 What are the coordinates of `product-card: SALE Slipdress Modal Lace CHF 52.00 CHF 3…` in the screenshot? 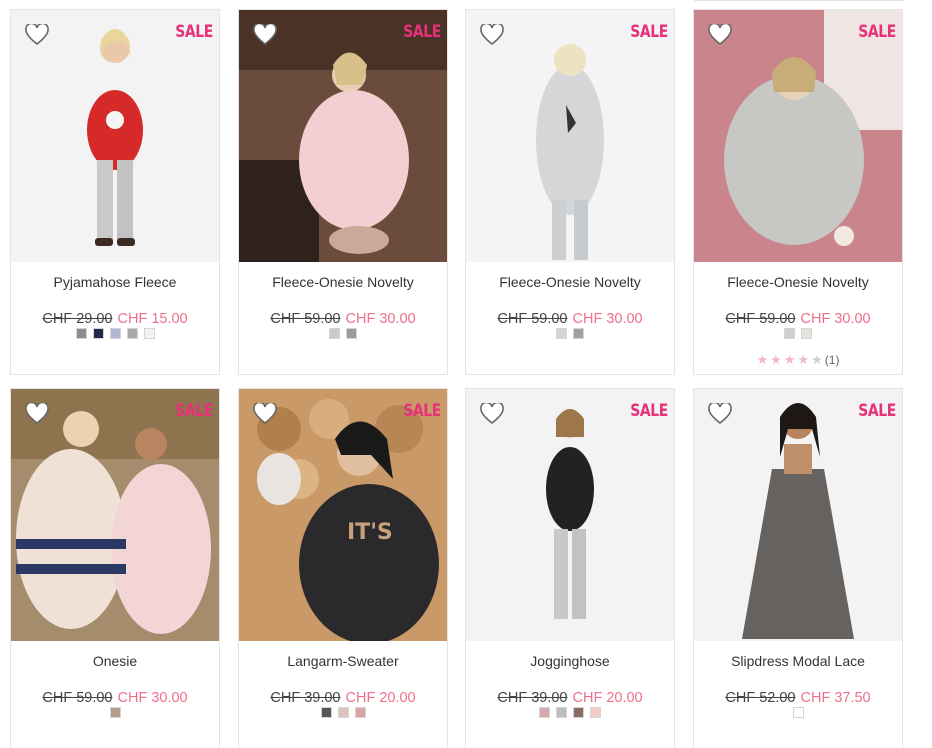 It's located at (798, 568).